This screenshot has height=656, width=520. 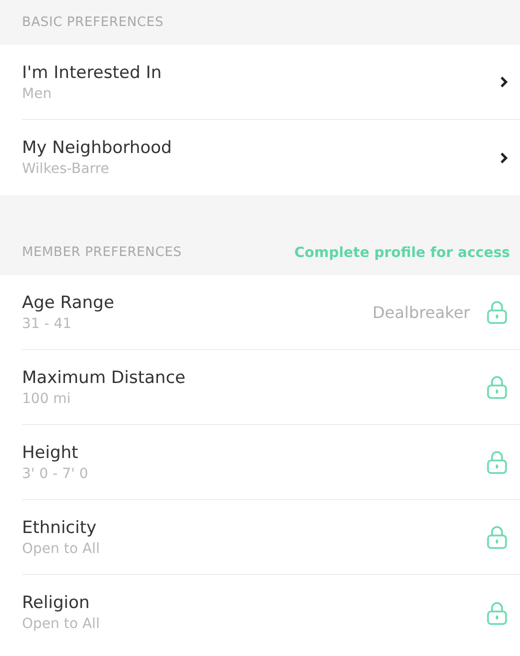 I want to click on section-title: BASIC PREFERENCES, so click(x=93, y=22).